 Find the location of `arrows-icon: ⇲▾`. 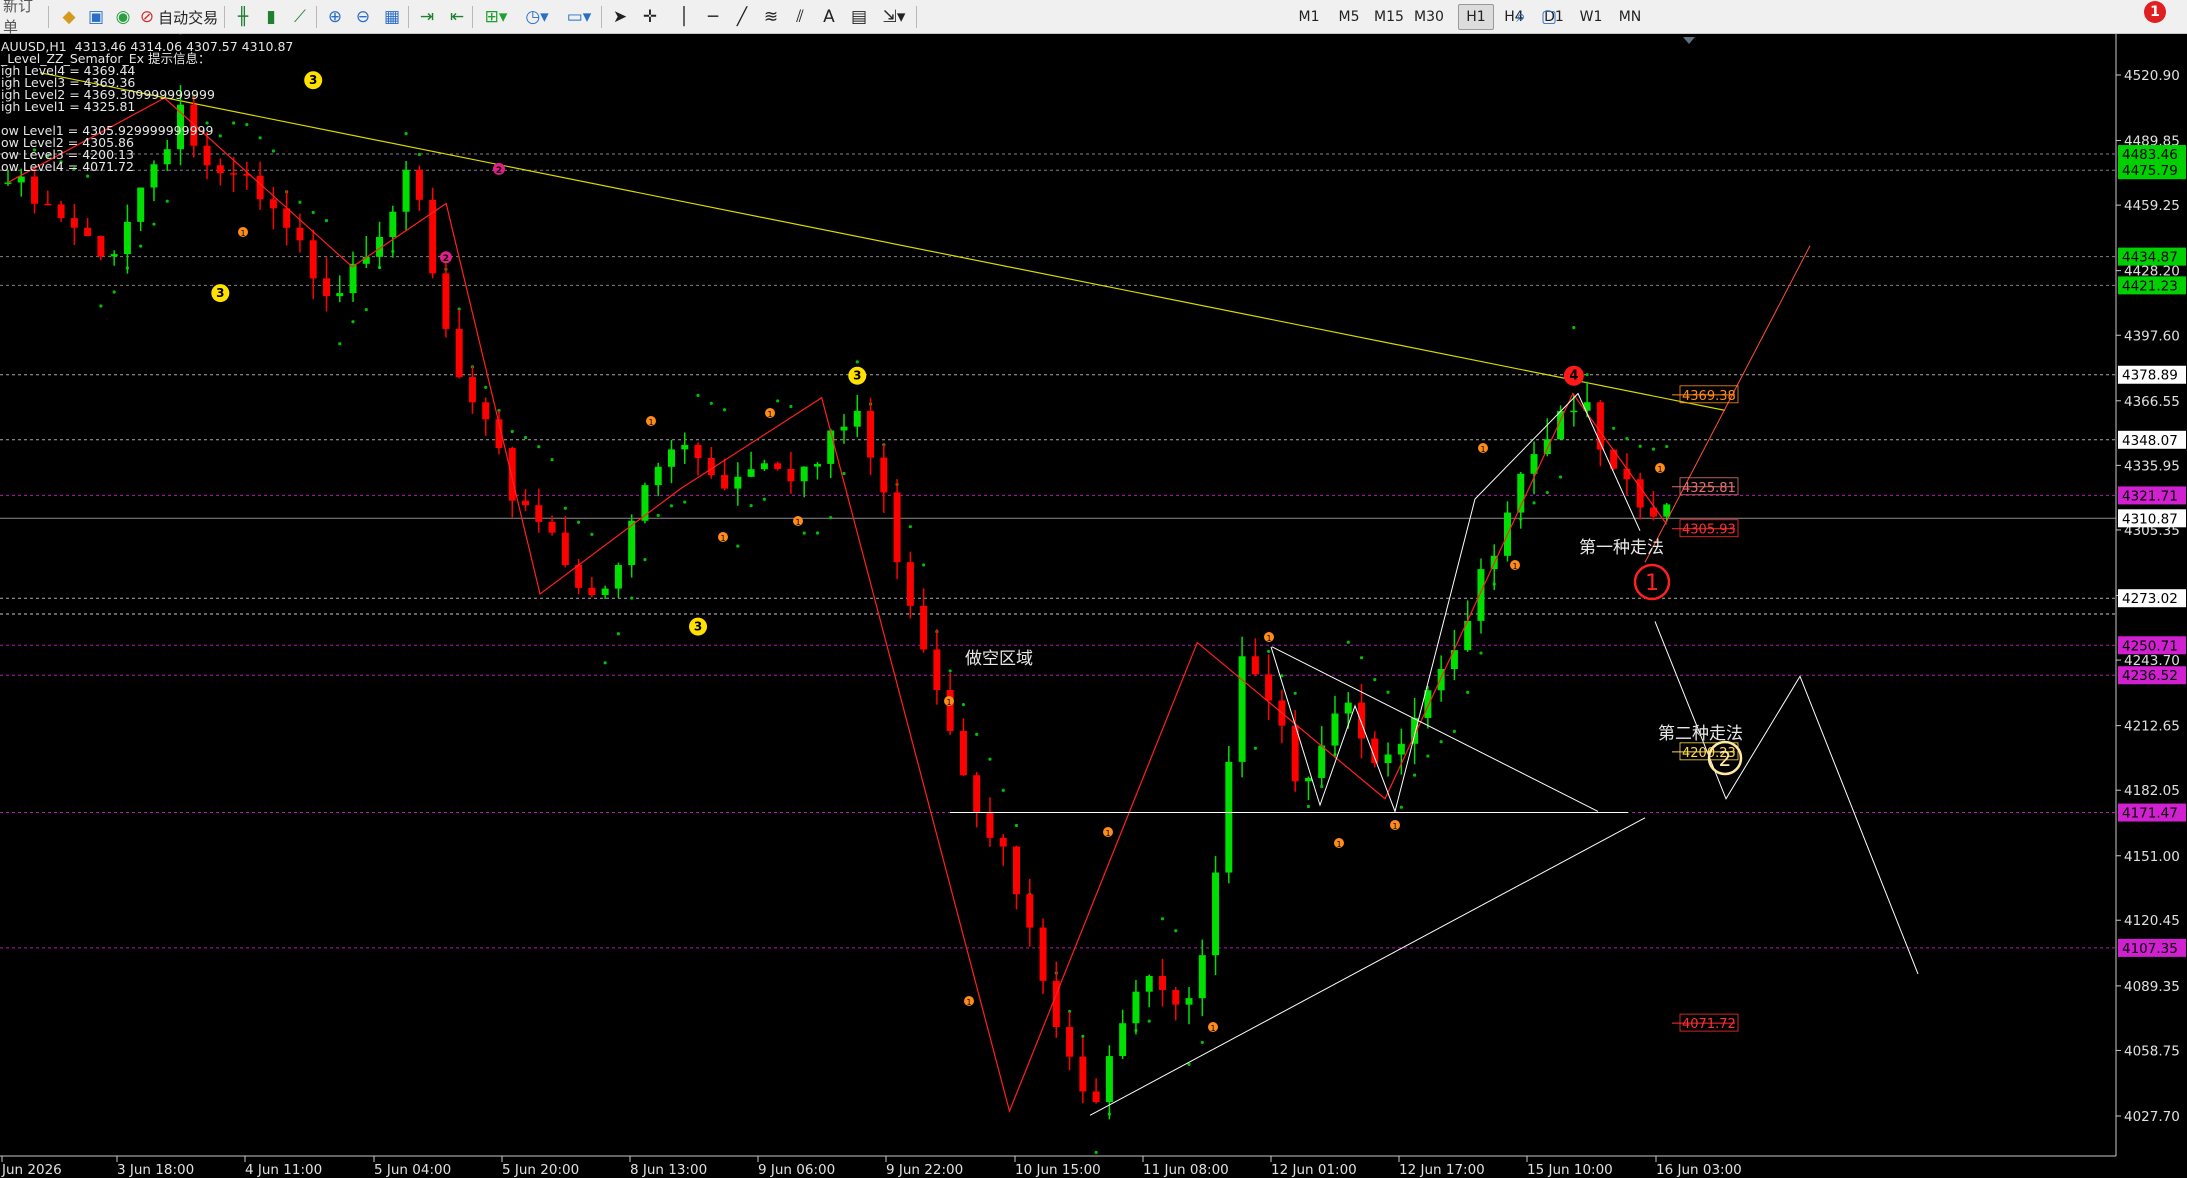

arrows-icon: ⇲▾ is located at coordinates (894, 16).